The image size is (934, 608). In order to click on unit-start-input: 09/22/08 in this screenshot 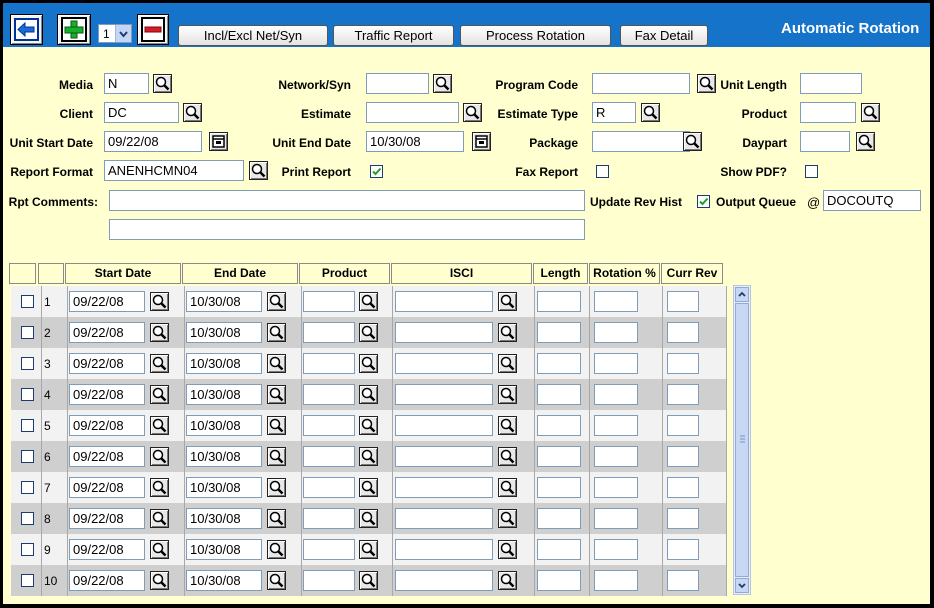, I will do `click(153, 141)`.